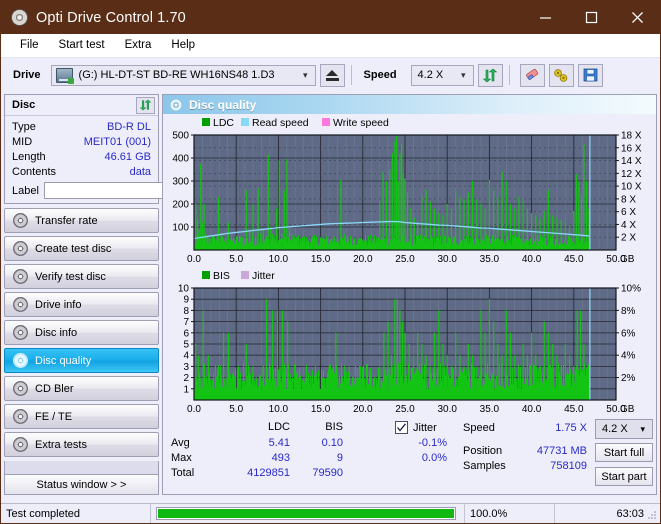 The image size is (661, 524). Describe the element at coordinates (111, 17) in the screenshot. I see `window-title: Opti Drive Control 1.70` at that location.